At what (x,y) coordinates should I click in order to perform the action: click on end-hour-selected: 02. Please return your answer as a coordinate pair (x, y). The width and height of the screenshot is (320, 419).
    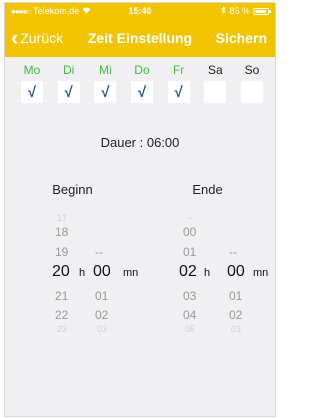
    Looking at the image, I should click on (188, 271).